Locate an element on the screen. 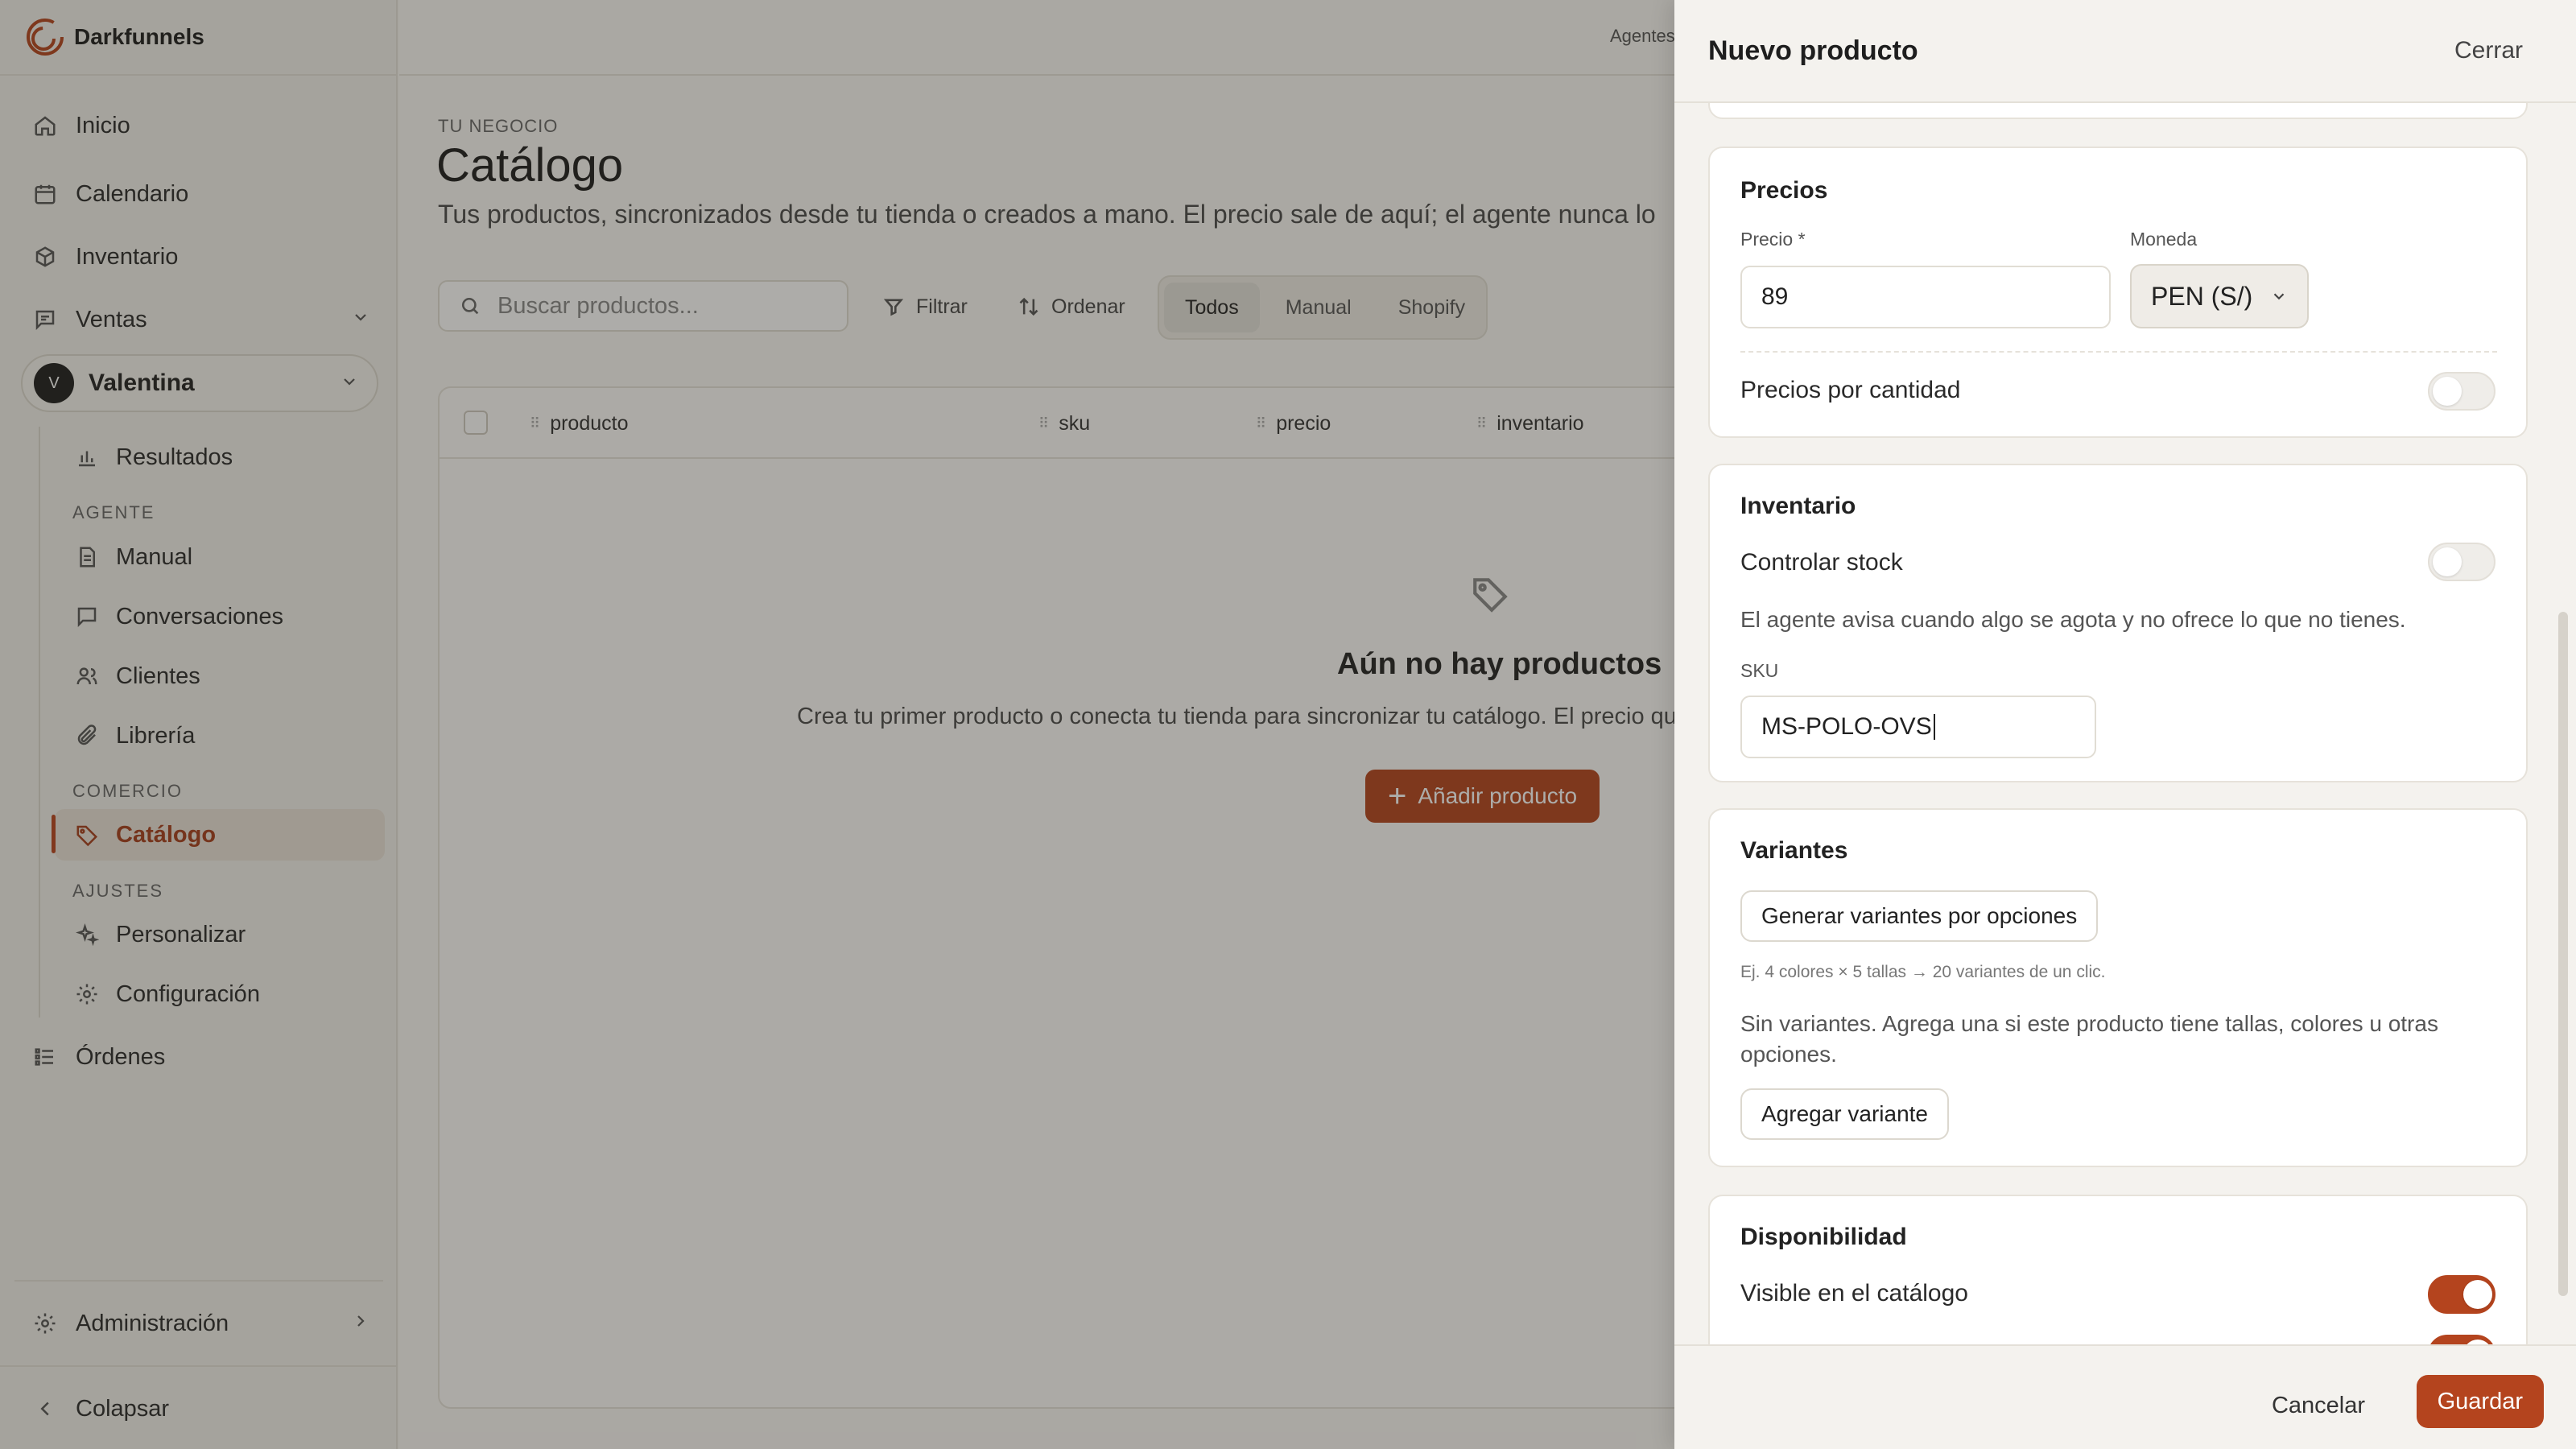 This screenshot has height=1449, width=2576. prices-title: Precios is located at coordinates (1784, 190).